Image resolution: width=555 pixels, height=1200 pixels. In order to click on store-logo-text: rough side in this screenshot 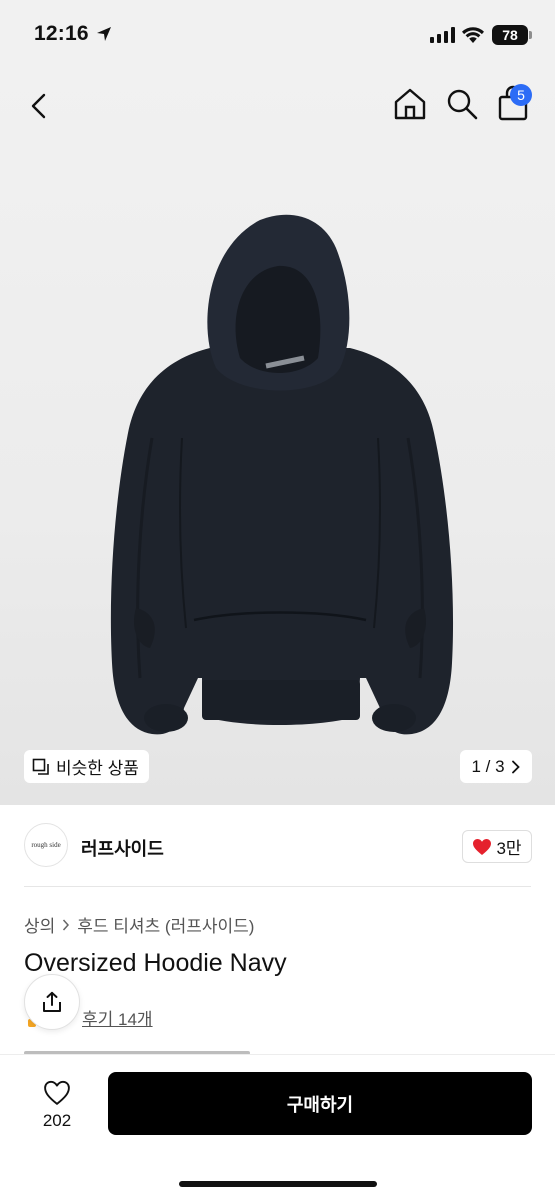, I will do `click(46, 845)`.